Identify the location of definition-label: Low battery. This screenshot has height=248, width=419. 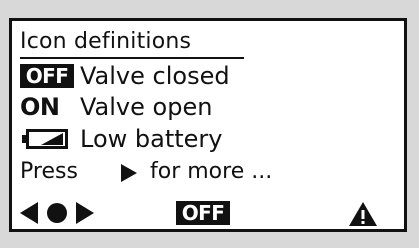
(151, 139).